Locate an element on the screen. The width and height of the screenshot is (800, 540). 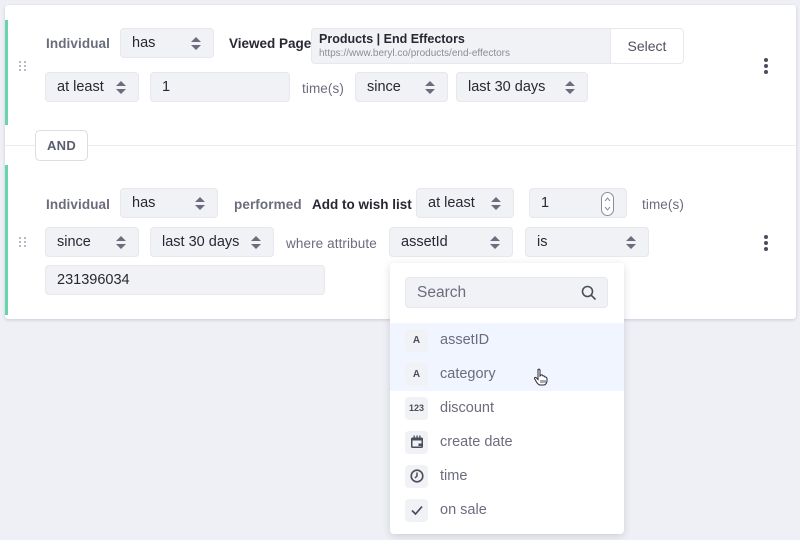
rule-divider is located at coordinates (400, 145).